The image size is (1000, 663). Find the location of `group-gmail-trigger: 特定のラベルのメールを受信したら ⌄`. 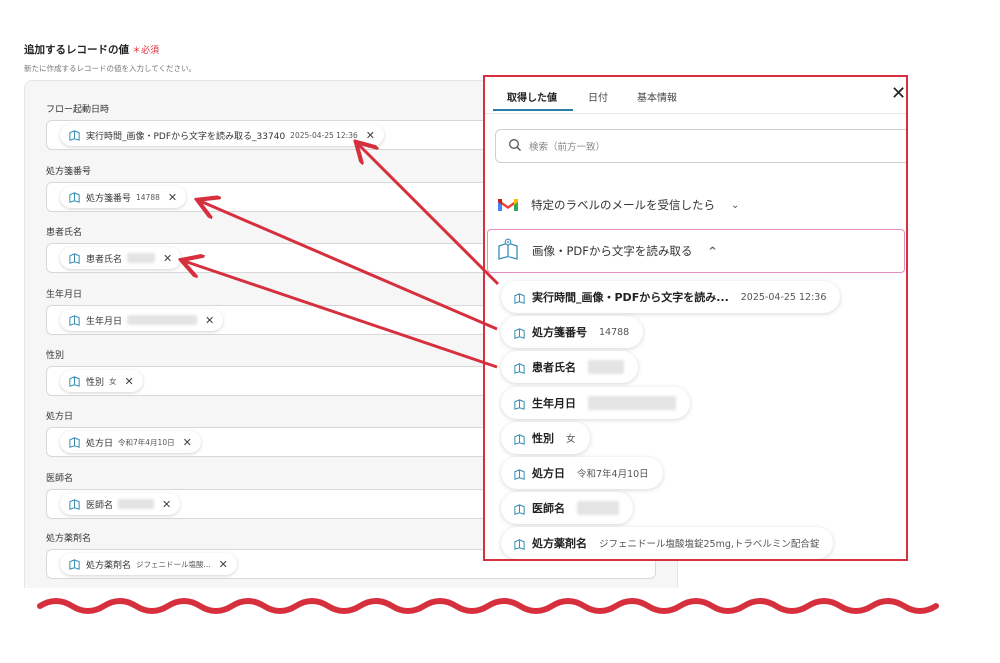

group-gmail-trigger: 特定のラベルのメールを受信したら ⌄ is located at coordinates (697, 205).